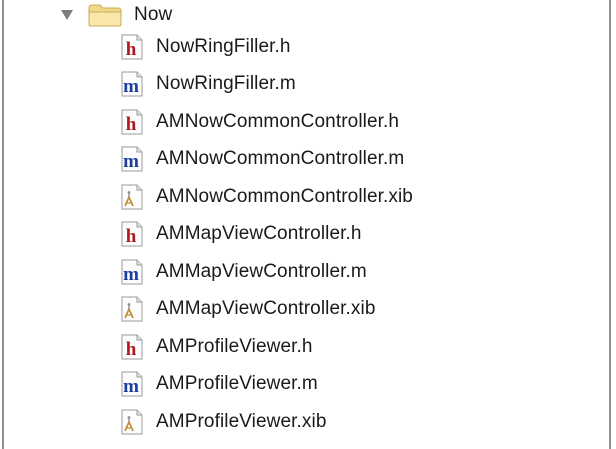 This screenshot has width=616, height=449. What do you see at coordinates (237, 384) in the screenshot?
I see `file-name: AMProfileViewer.m` at bounding box center [237, 384].